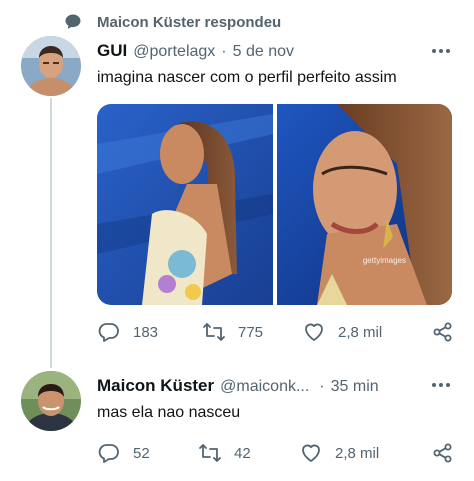 The width and height of the screenshot is (474, 481). Describe the element at coordinates (174, 52) in the screenshot. I see `username: @portelagx` at that location.